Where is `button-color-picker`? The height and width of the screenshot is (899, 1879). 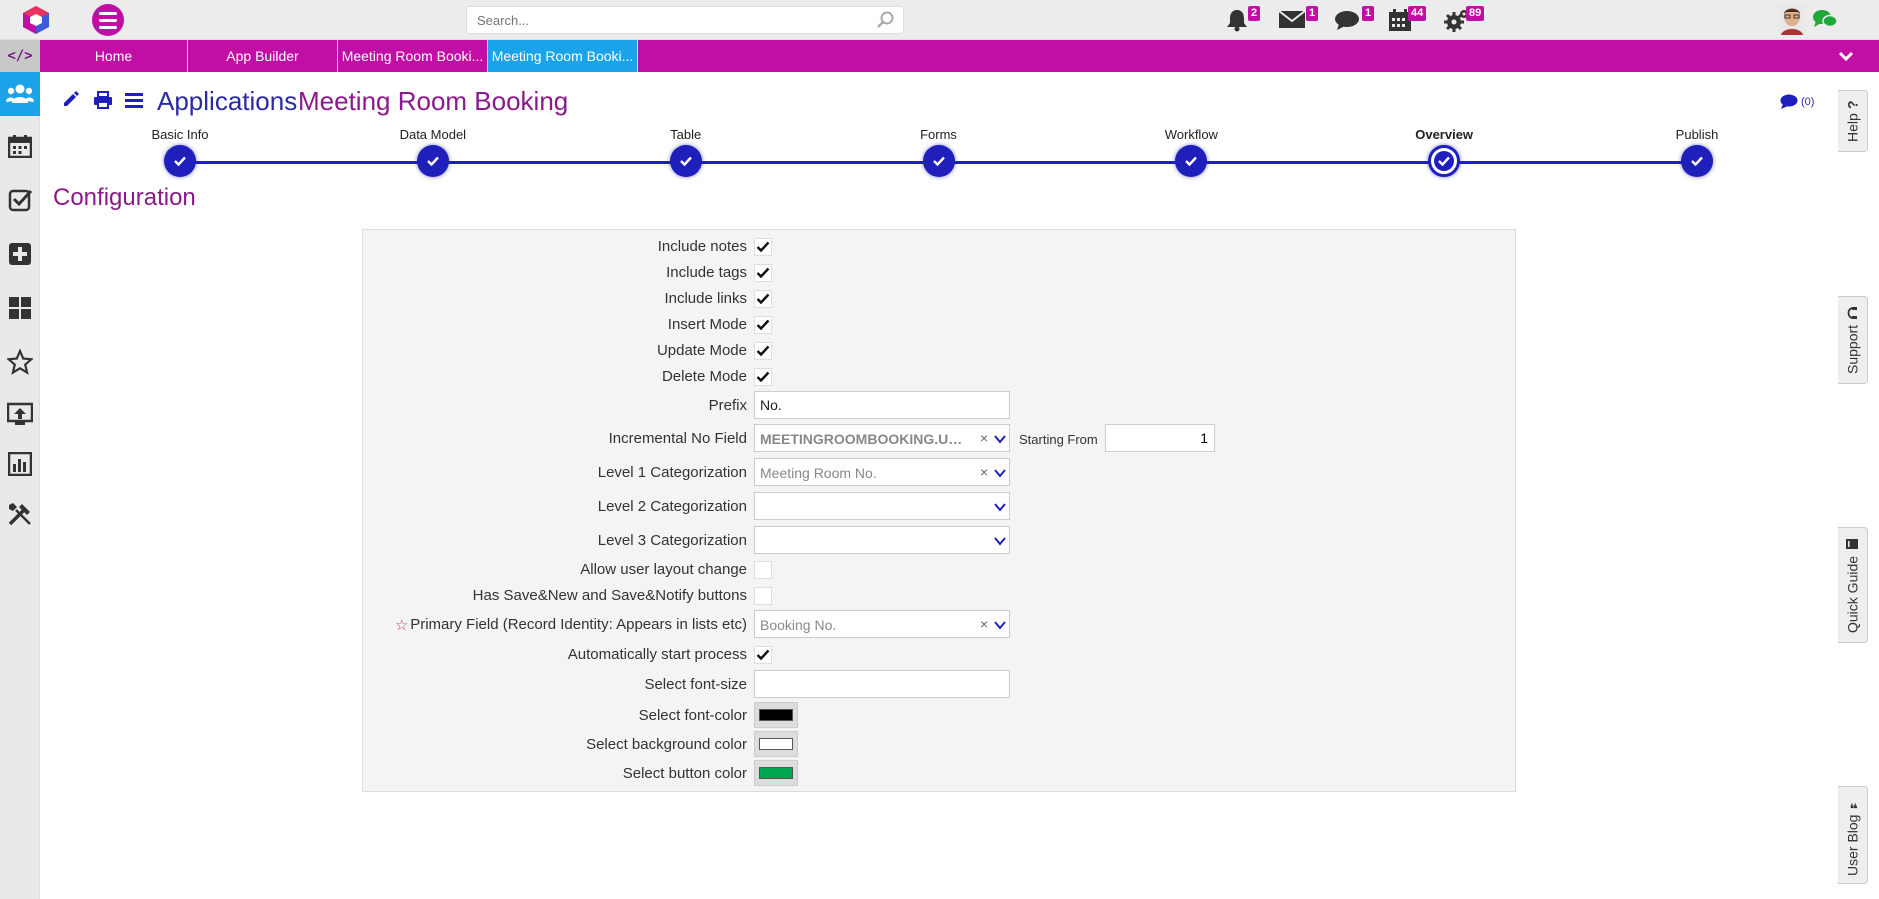 button-color-picker is located at coordinates (776, 773).